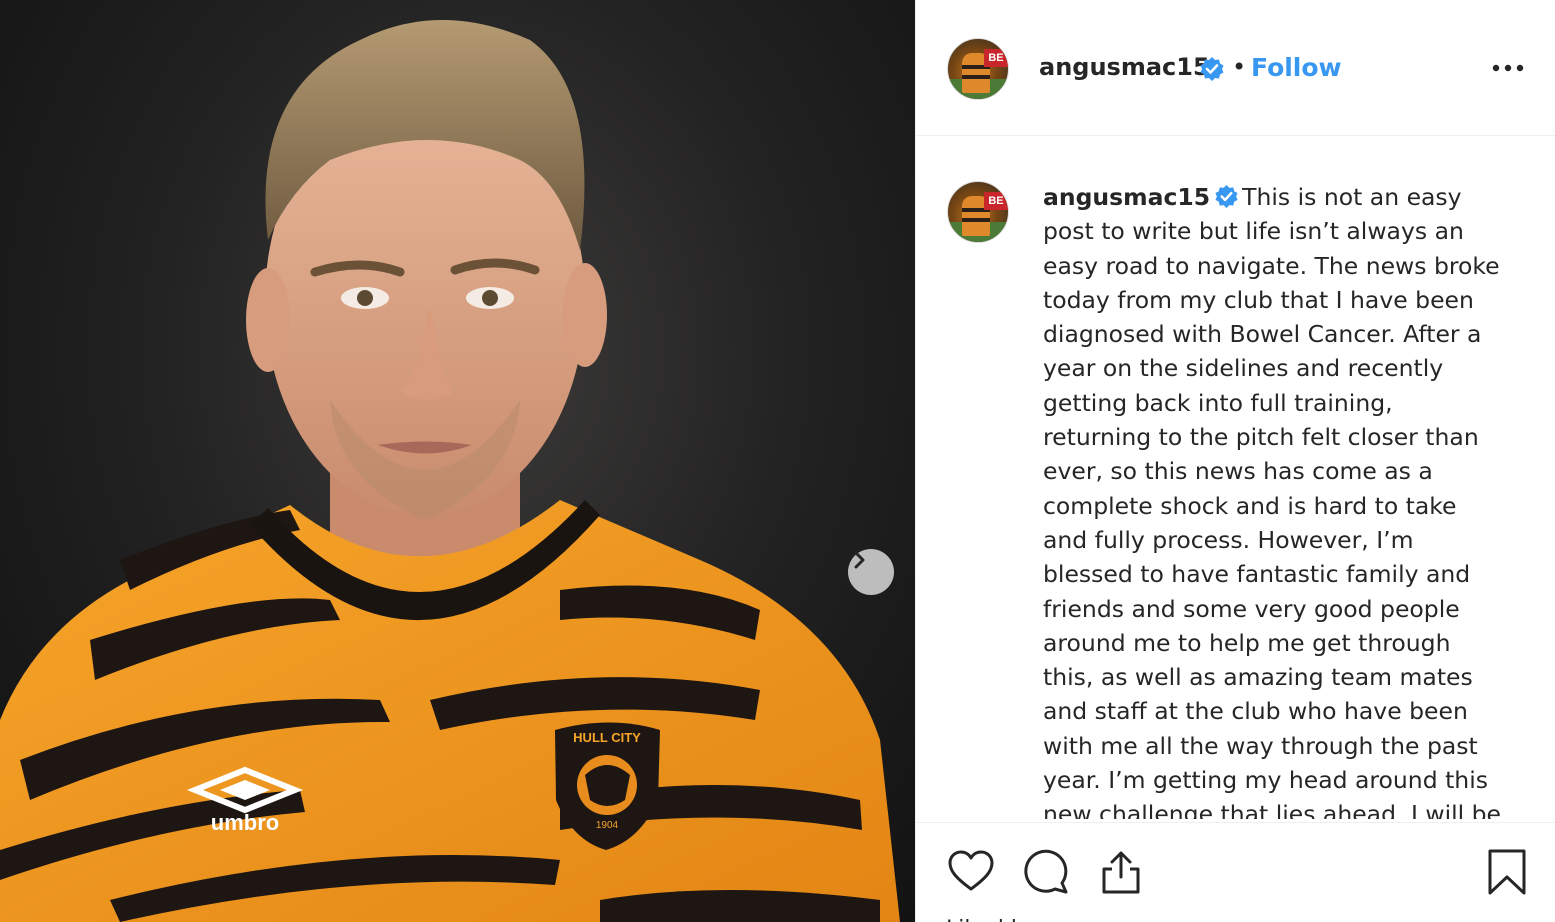 The image size is (1555, 922). Describe the element at coordinates (871, 572) in the screenshot. I see `next-photo-button` at that location.